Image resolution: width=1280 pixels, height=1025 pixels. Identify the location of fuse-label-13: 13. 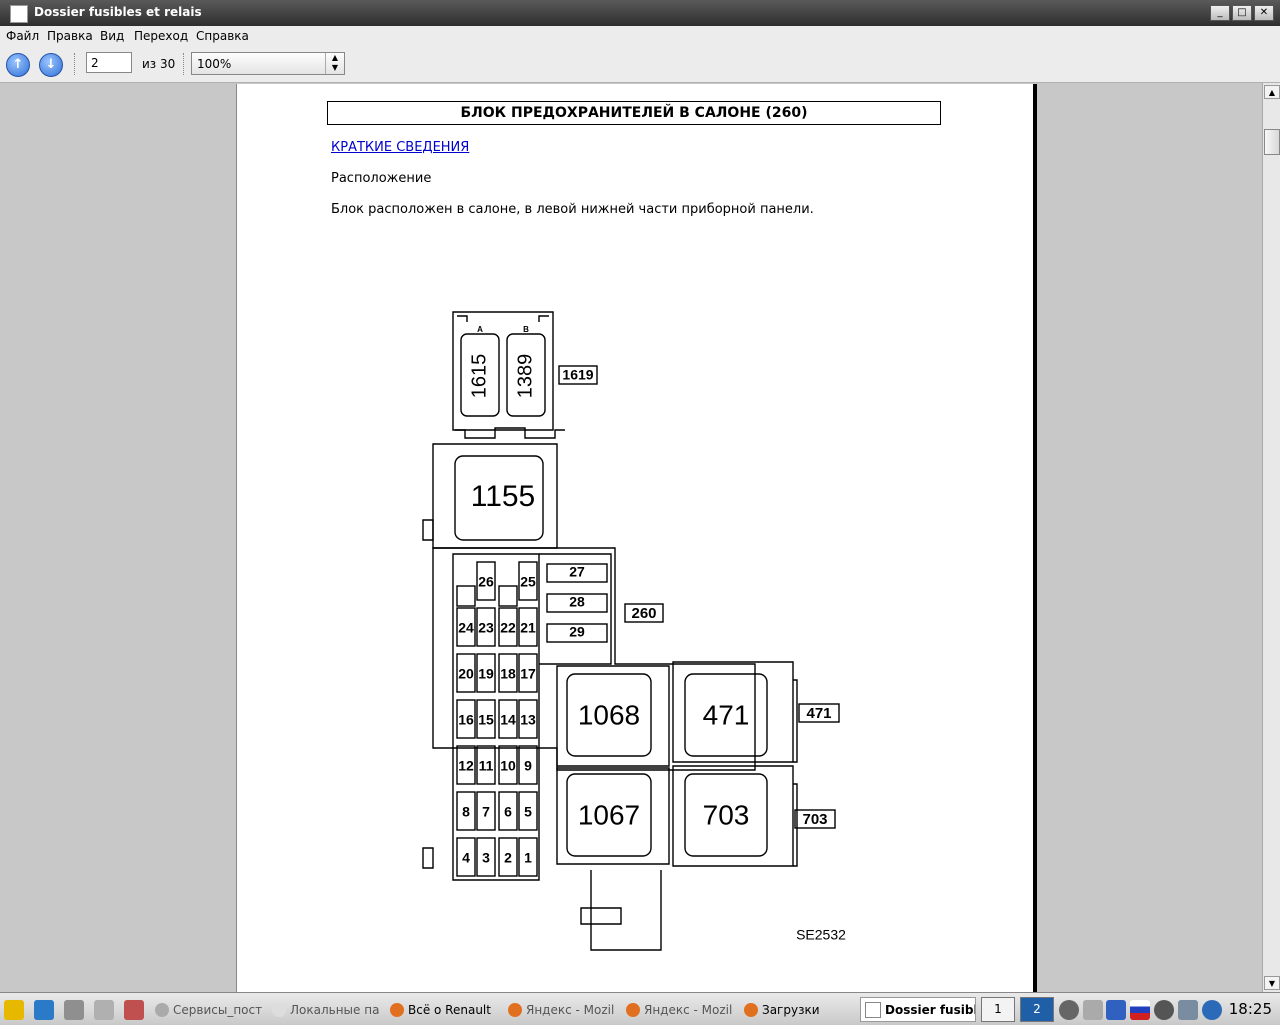
(528, 720).